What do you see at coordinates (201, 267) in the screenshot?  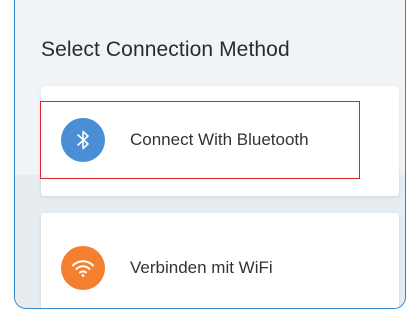 I see `wifi-option-label: Verbinden mit WiFi` at bounding box center [201, 267].